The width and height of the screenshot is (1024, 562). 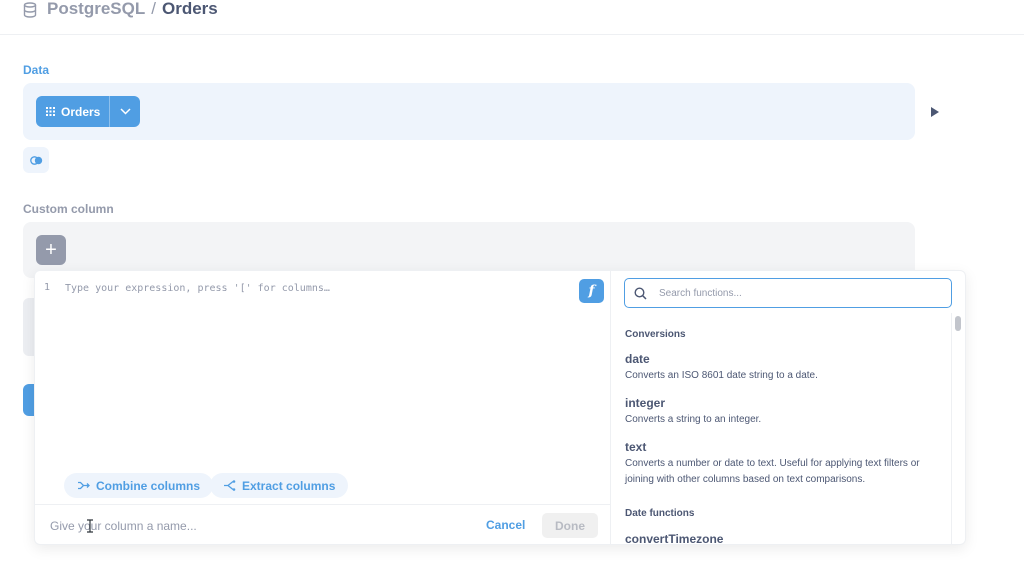 What do you see at coordinates (655, 334) in the screenshot?
I see `function-category: Conversions` at bounding box center [655, 334].